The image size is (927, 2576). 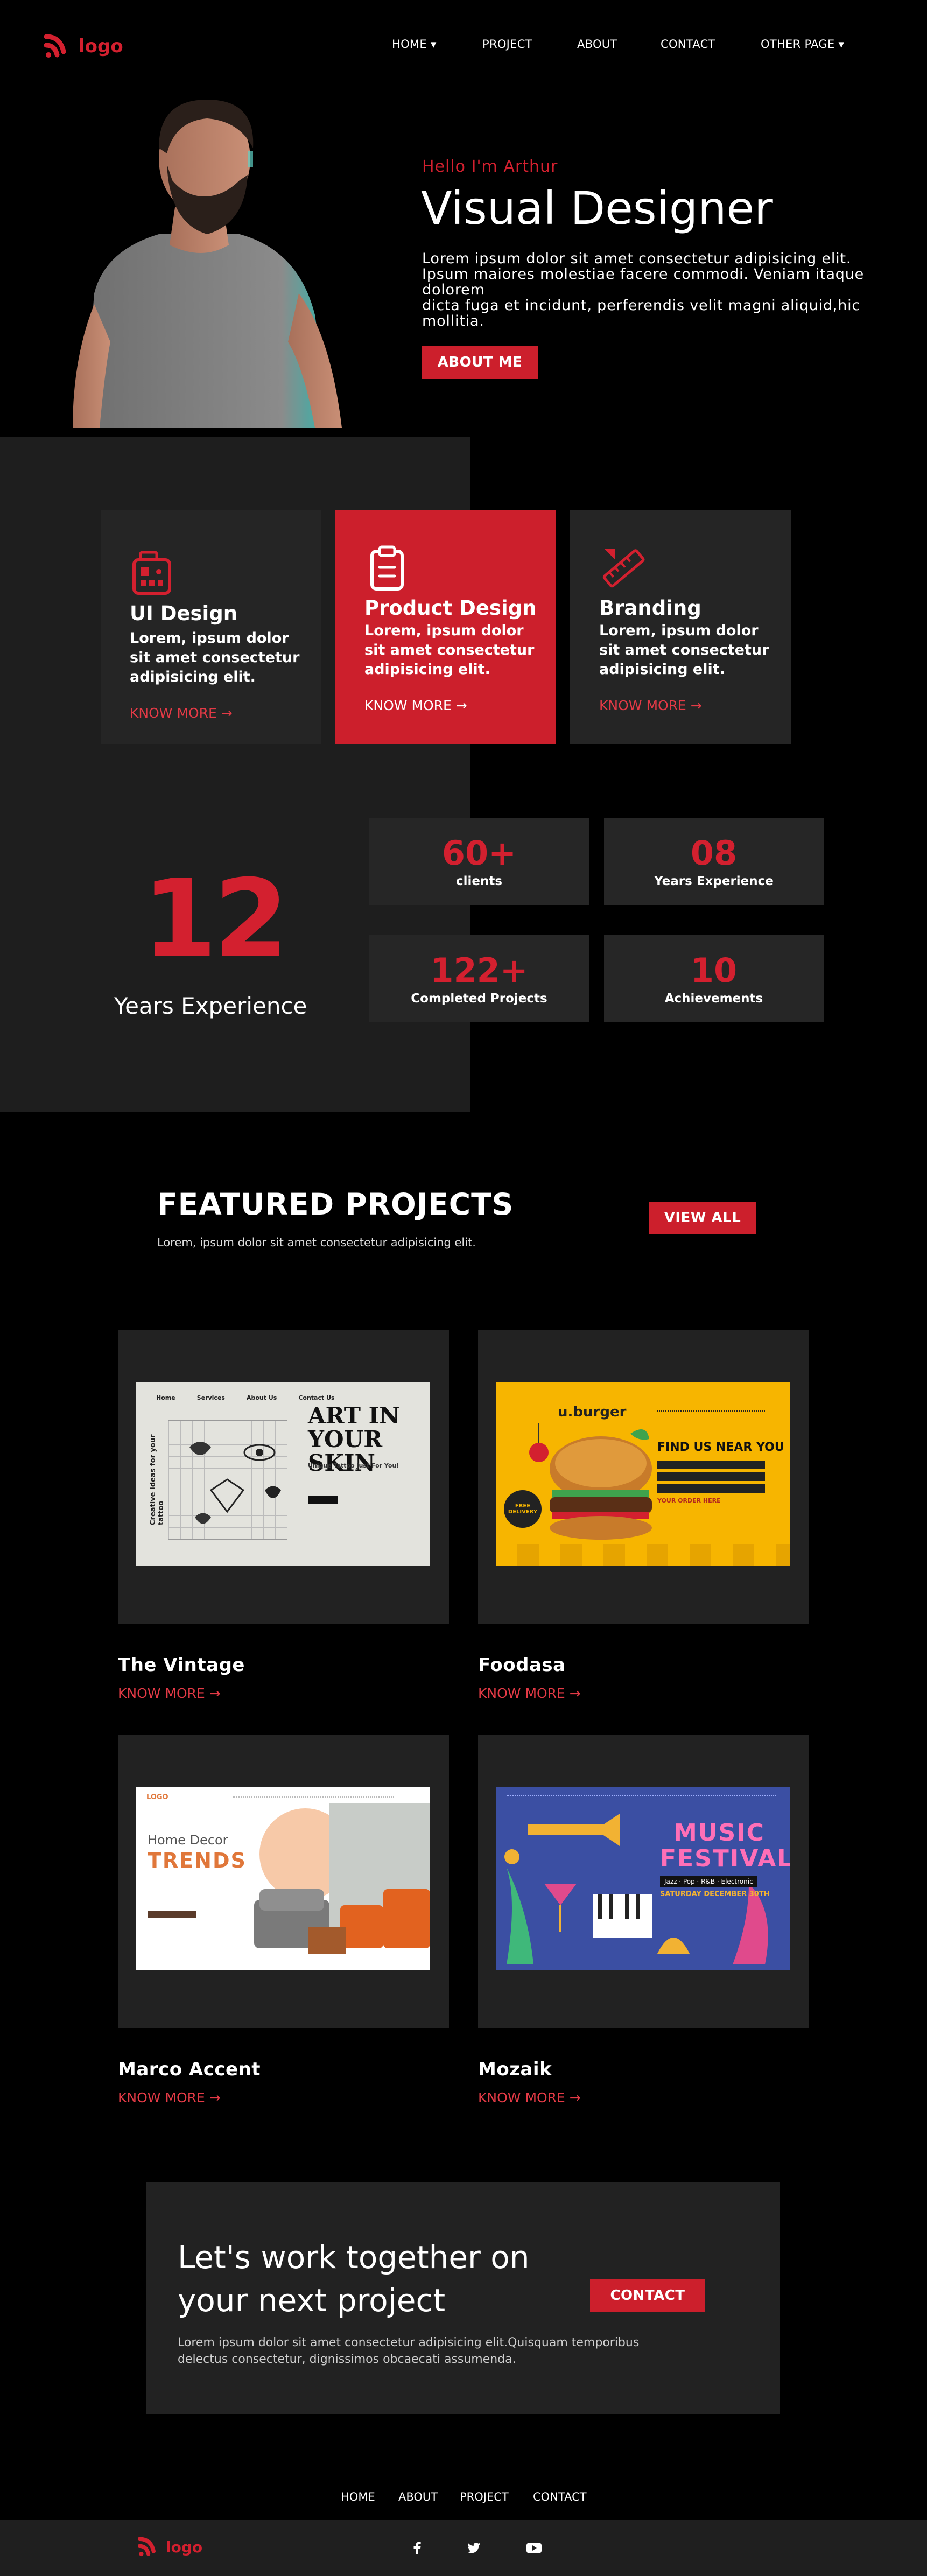 What do you see at coordinates (623, 568) in the screenshot?
I see `ruler-pencil-icon` at bounding box center [623, 568].